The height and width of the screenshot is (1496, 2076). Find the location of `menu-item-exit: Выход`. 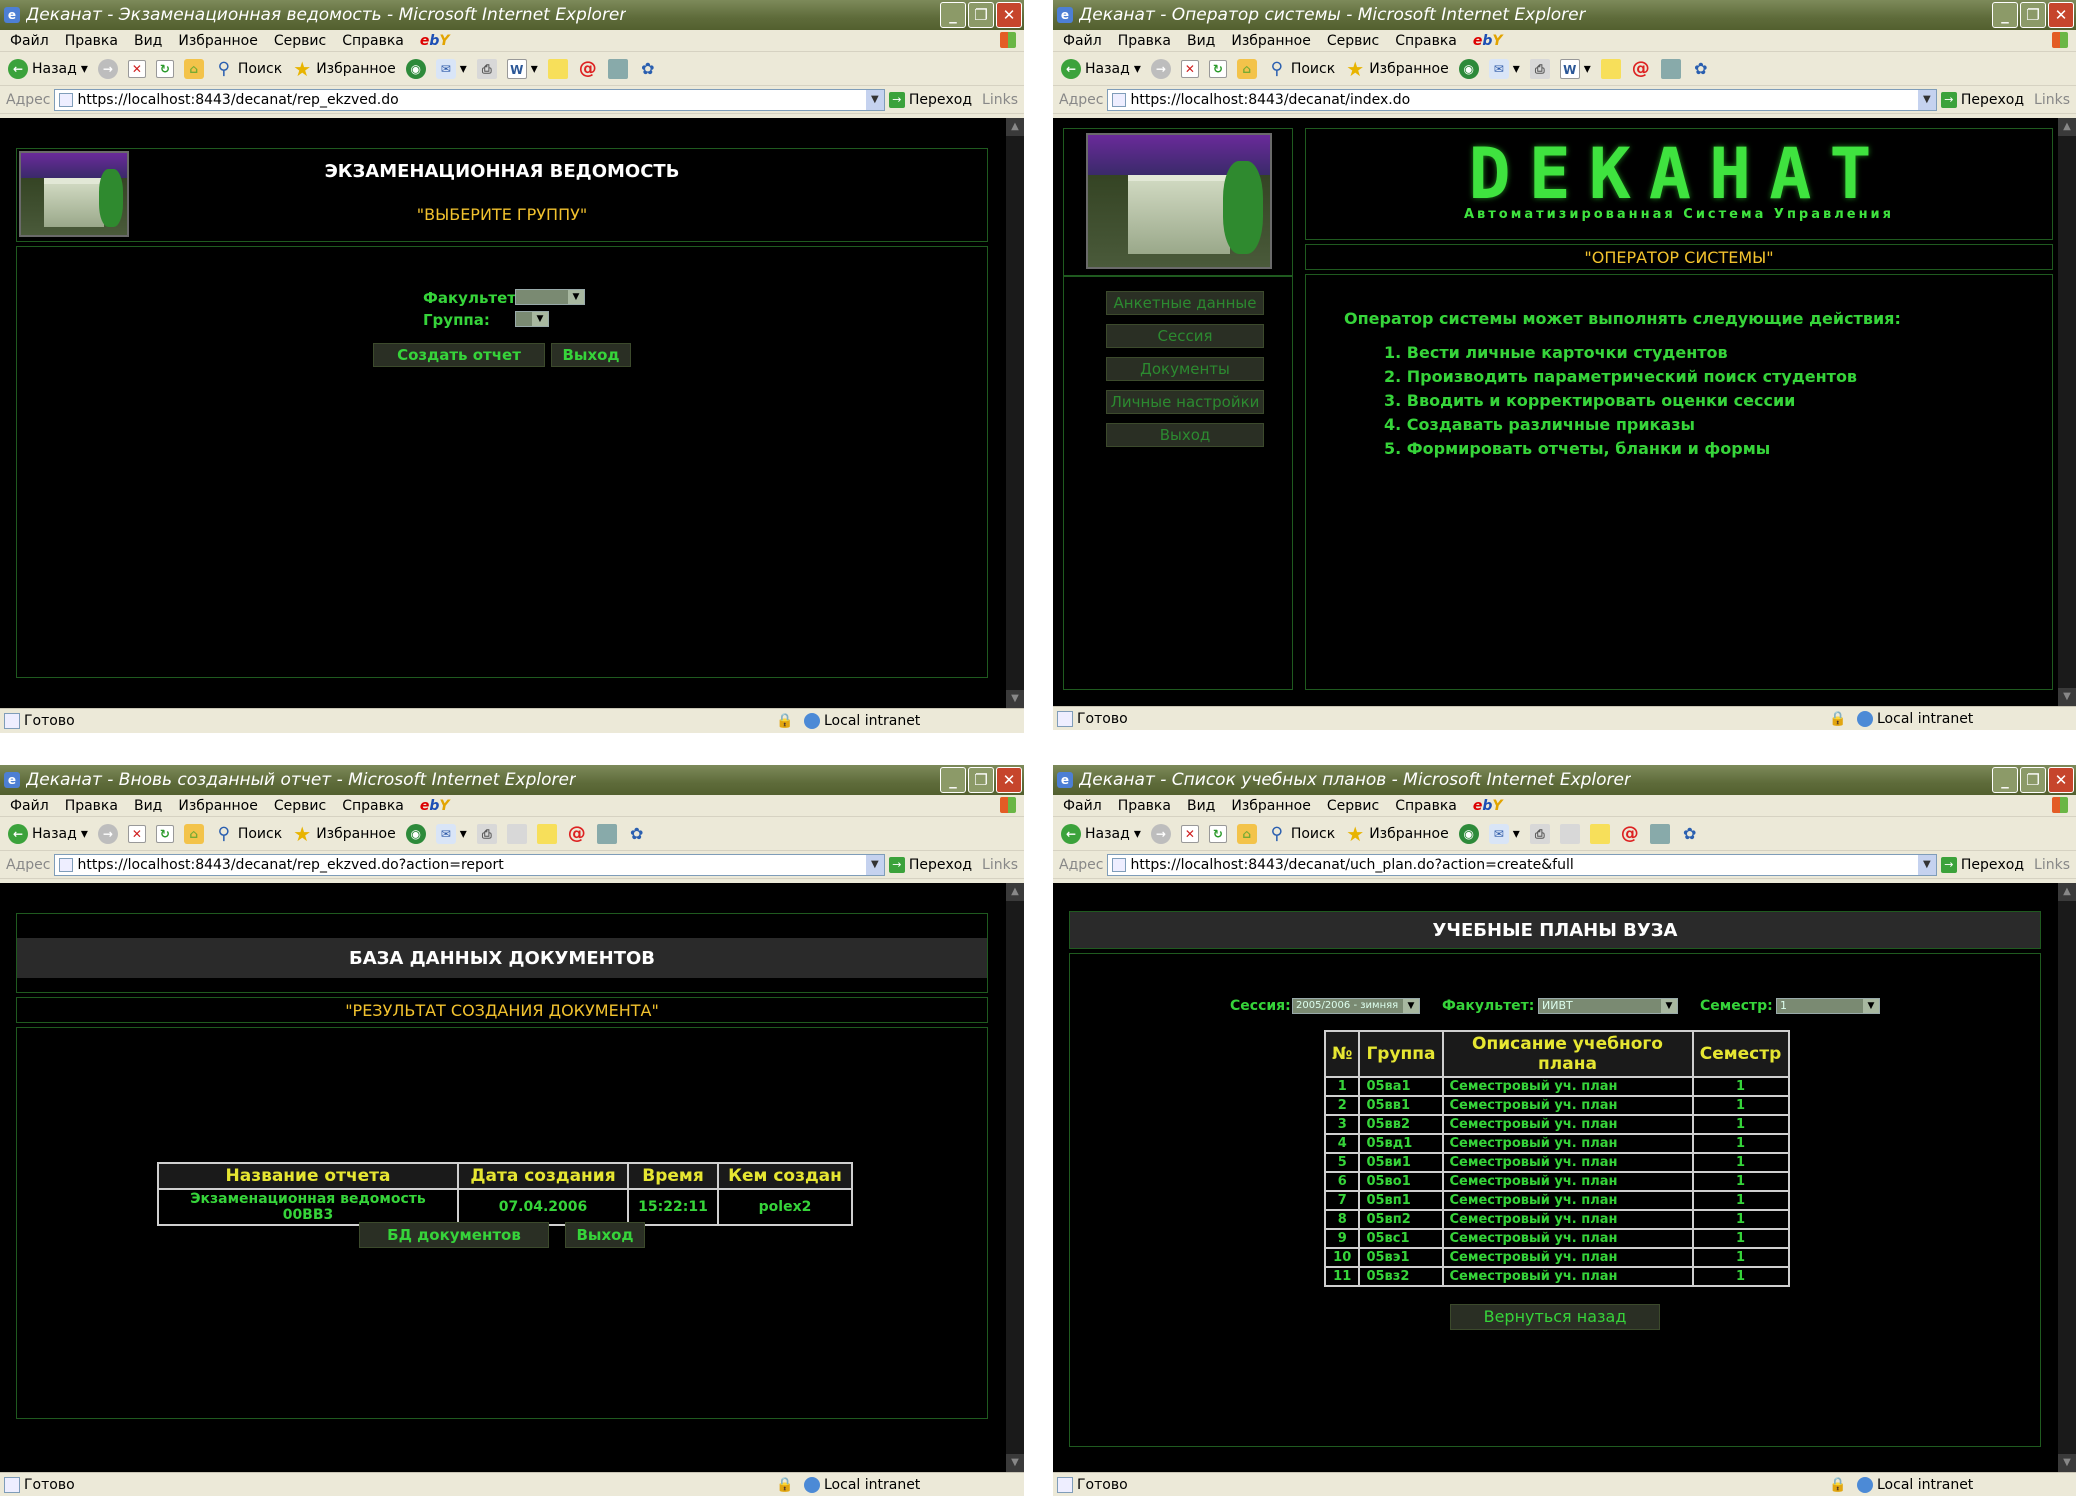

menu-item-exit: Выход is located at coordinates (1185, 435).